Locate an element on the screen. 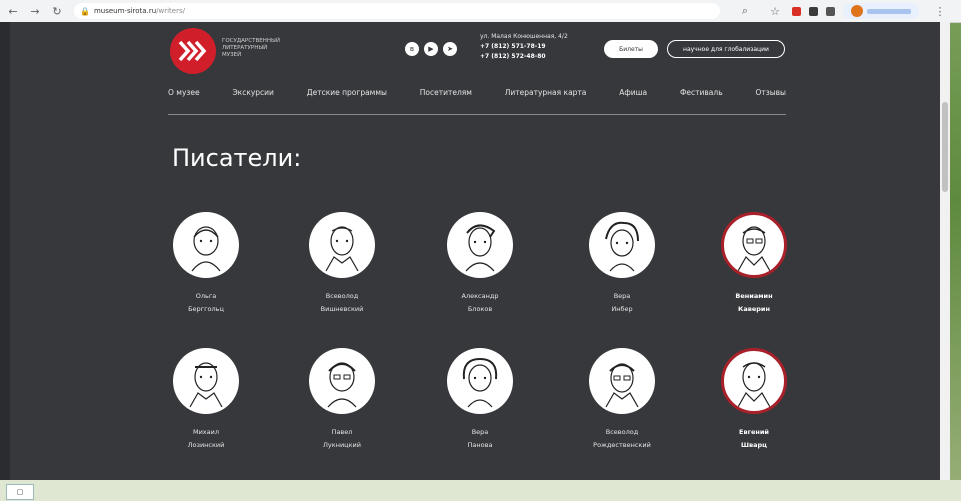 This screenshot has height=501, width=961. writer-last-name: Блоков is located at coordinates (480, 309).